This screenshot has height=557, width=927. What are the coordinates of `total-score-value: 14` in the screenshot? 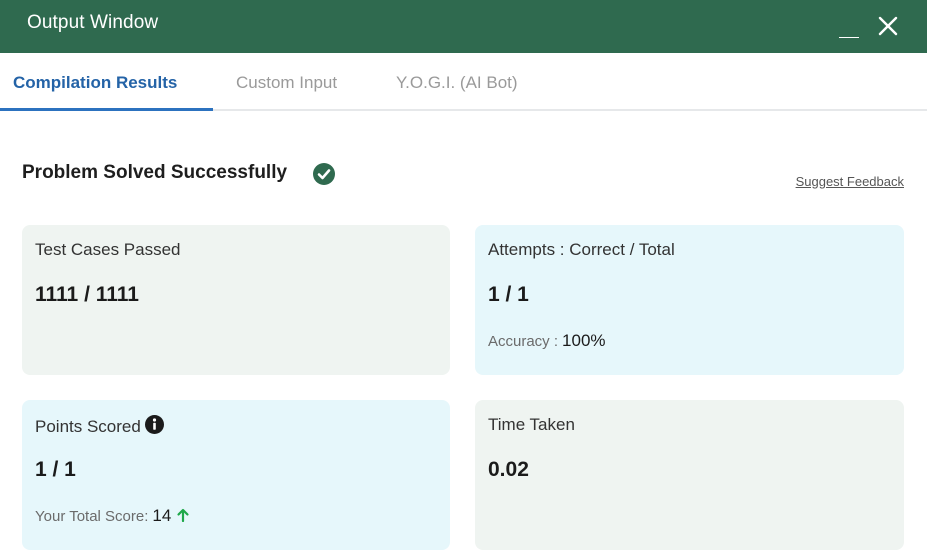 It's located at (162, 515).